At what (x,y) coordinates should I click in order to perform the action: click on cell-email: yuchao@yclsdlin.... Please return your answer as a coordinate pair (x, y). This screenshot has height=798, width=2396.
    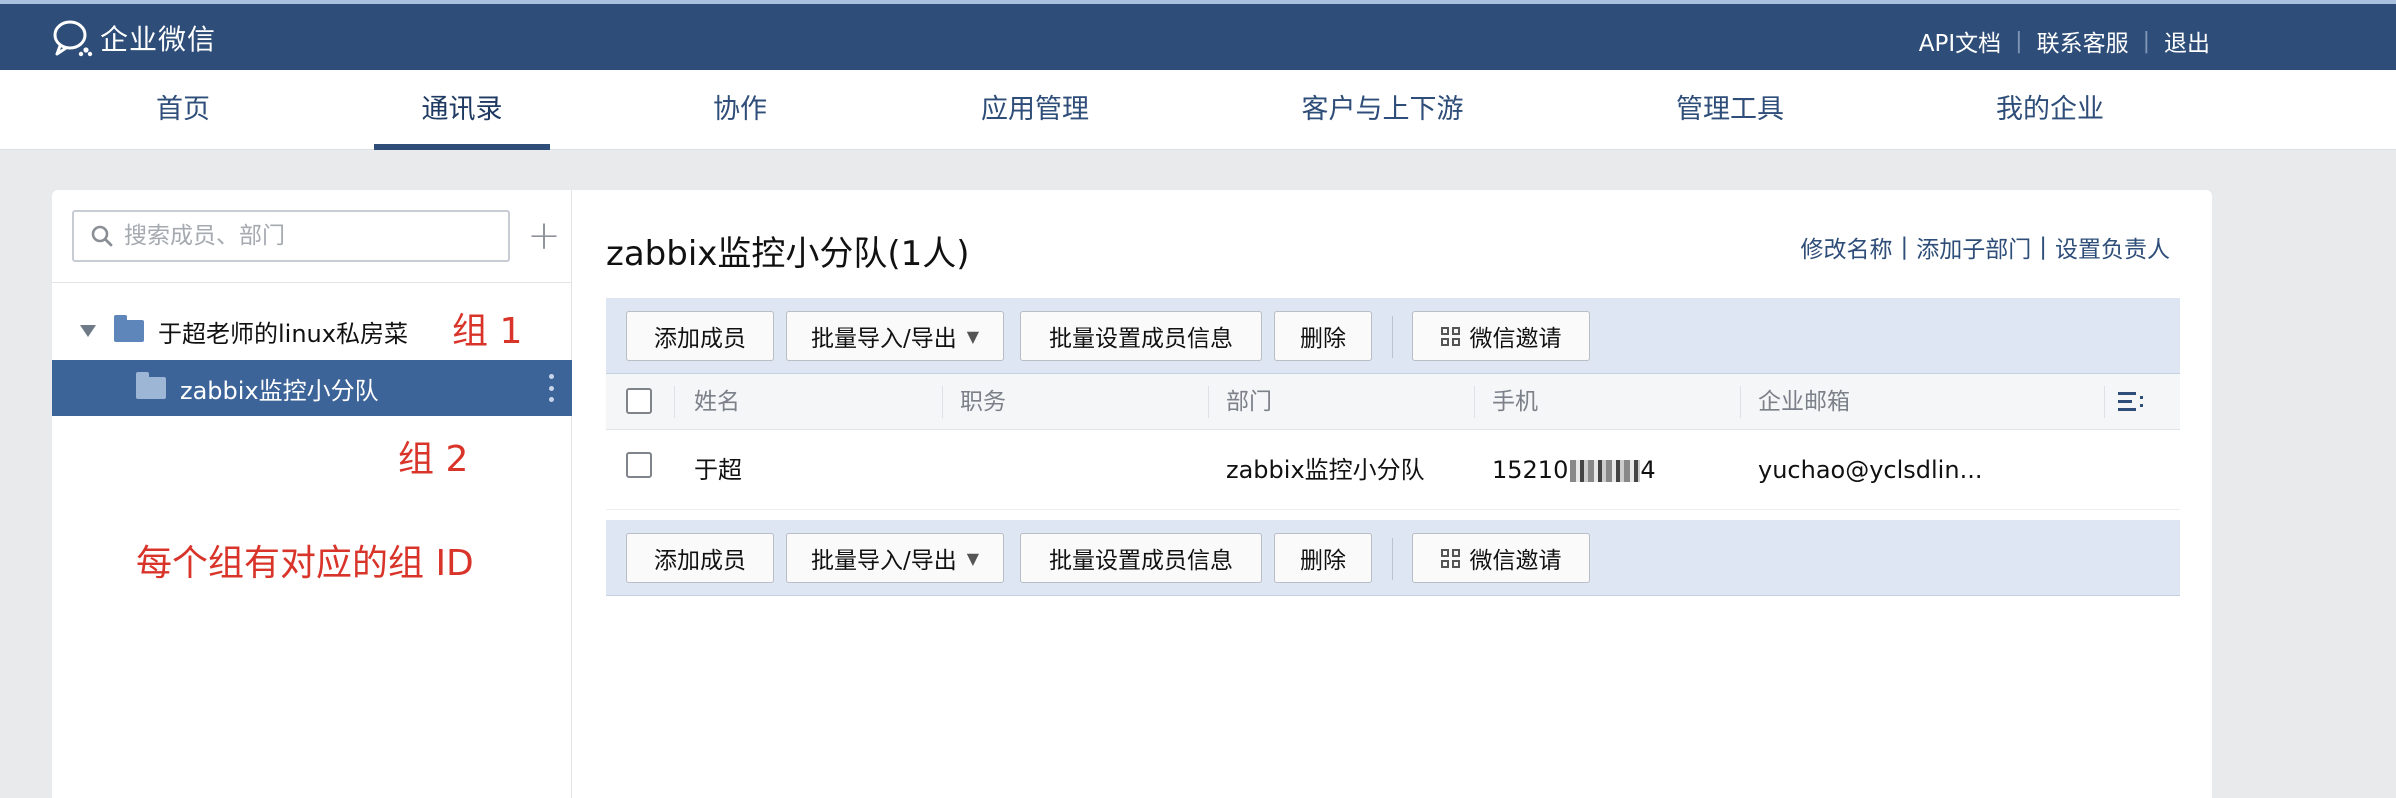
    Looking at the image, I should click on (1870, 470).